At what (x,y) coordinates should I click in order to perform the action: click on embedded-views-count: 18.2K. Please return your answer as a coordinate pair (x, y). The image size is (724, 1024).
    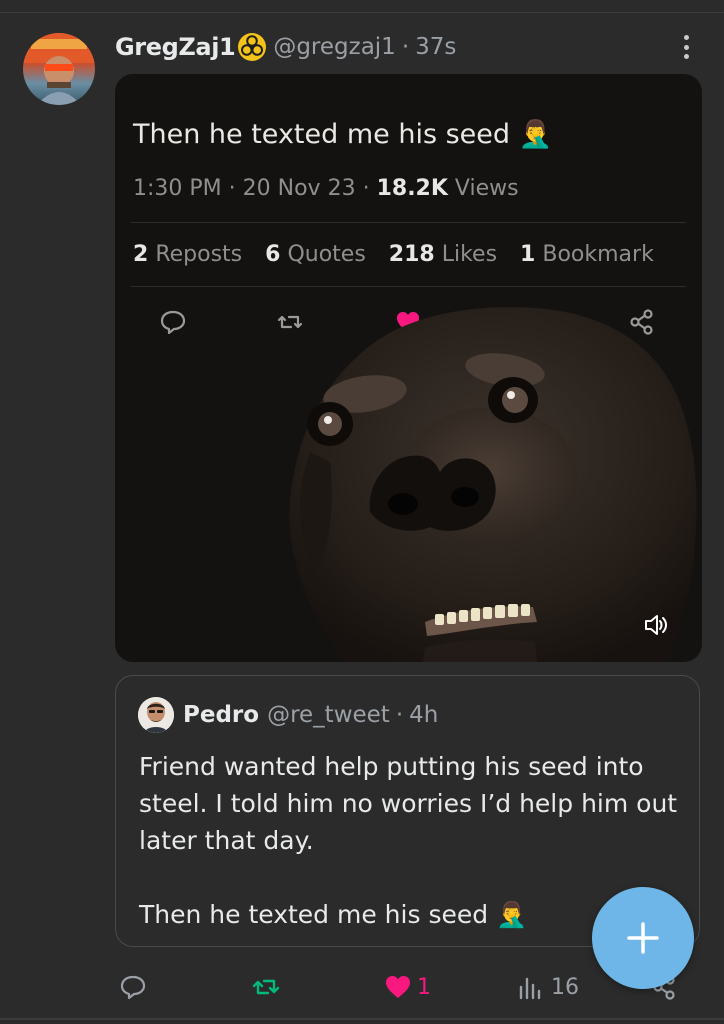
    Looking at the image, I should click on (412, 188).